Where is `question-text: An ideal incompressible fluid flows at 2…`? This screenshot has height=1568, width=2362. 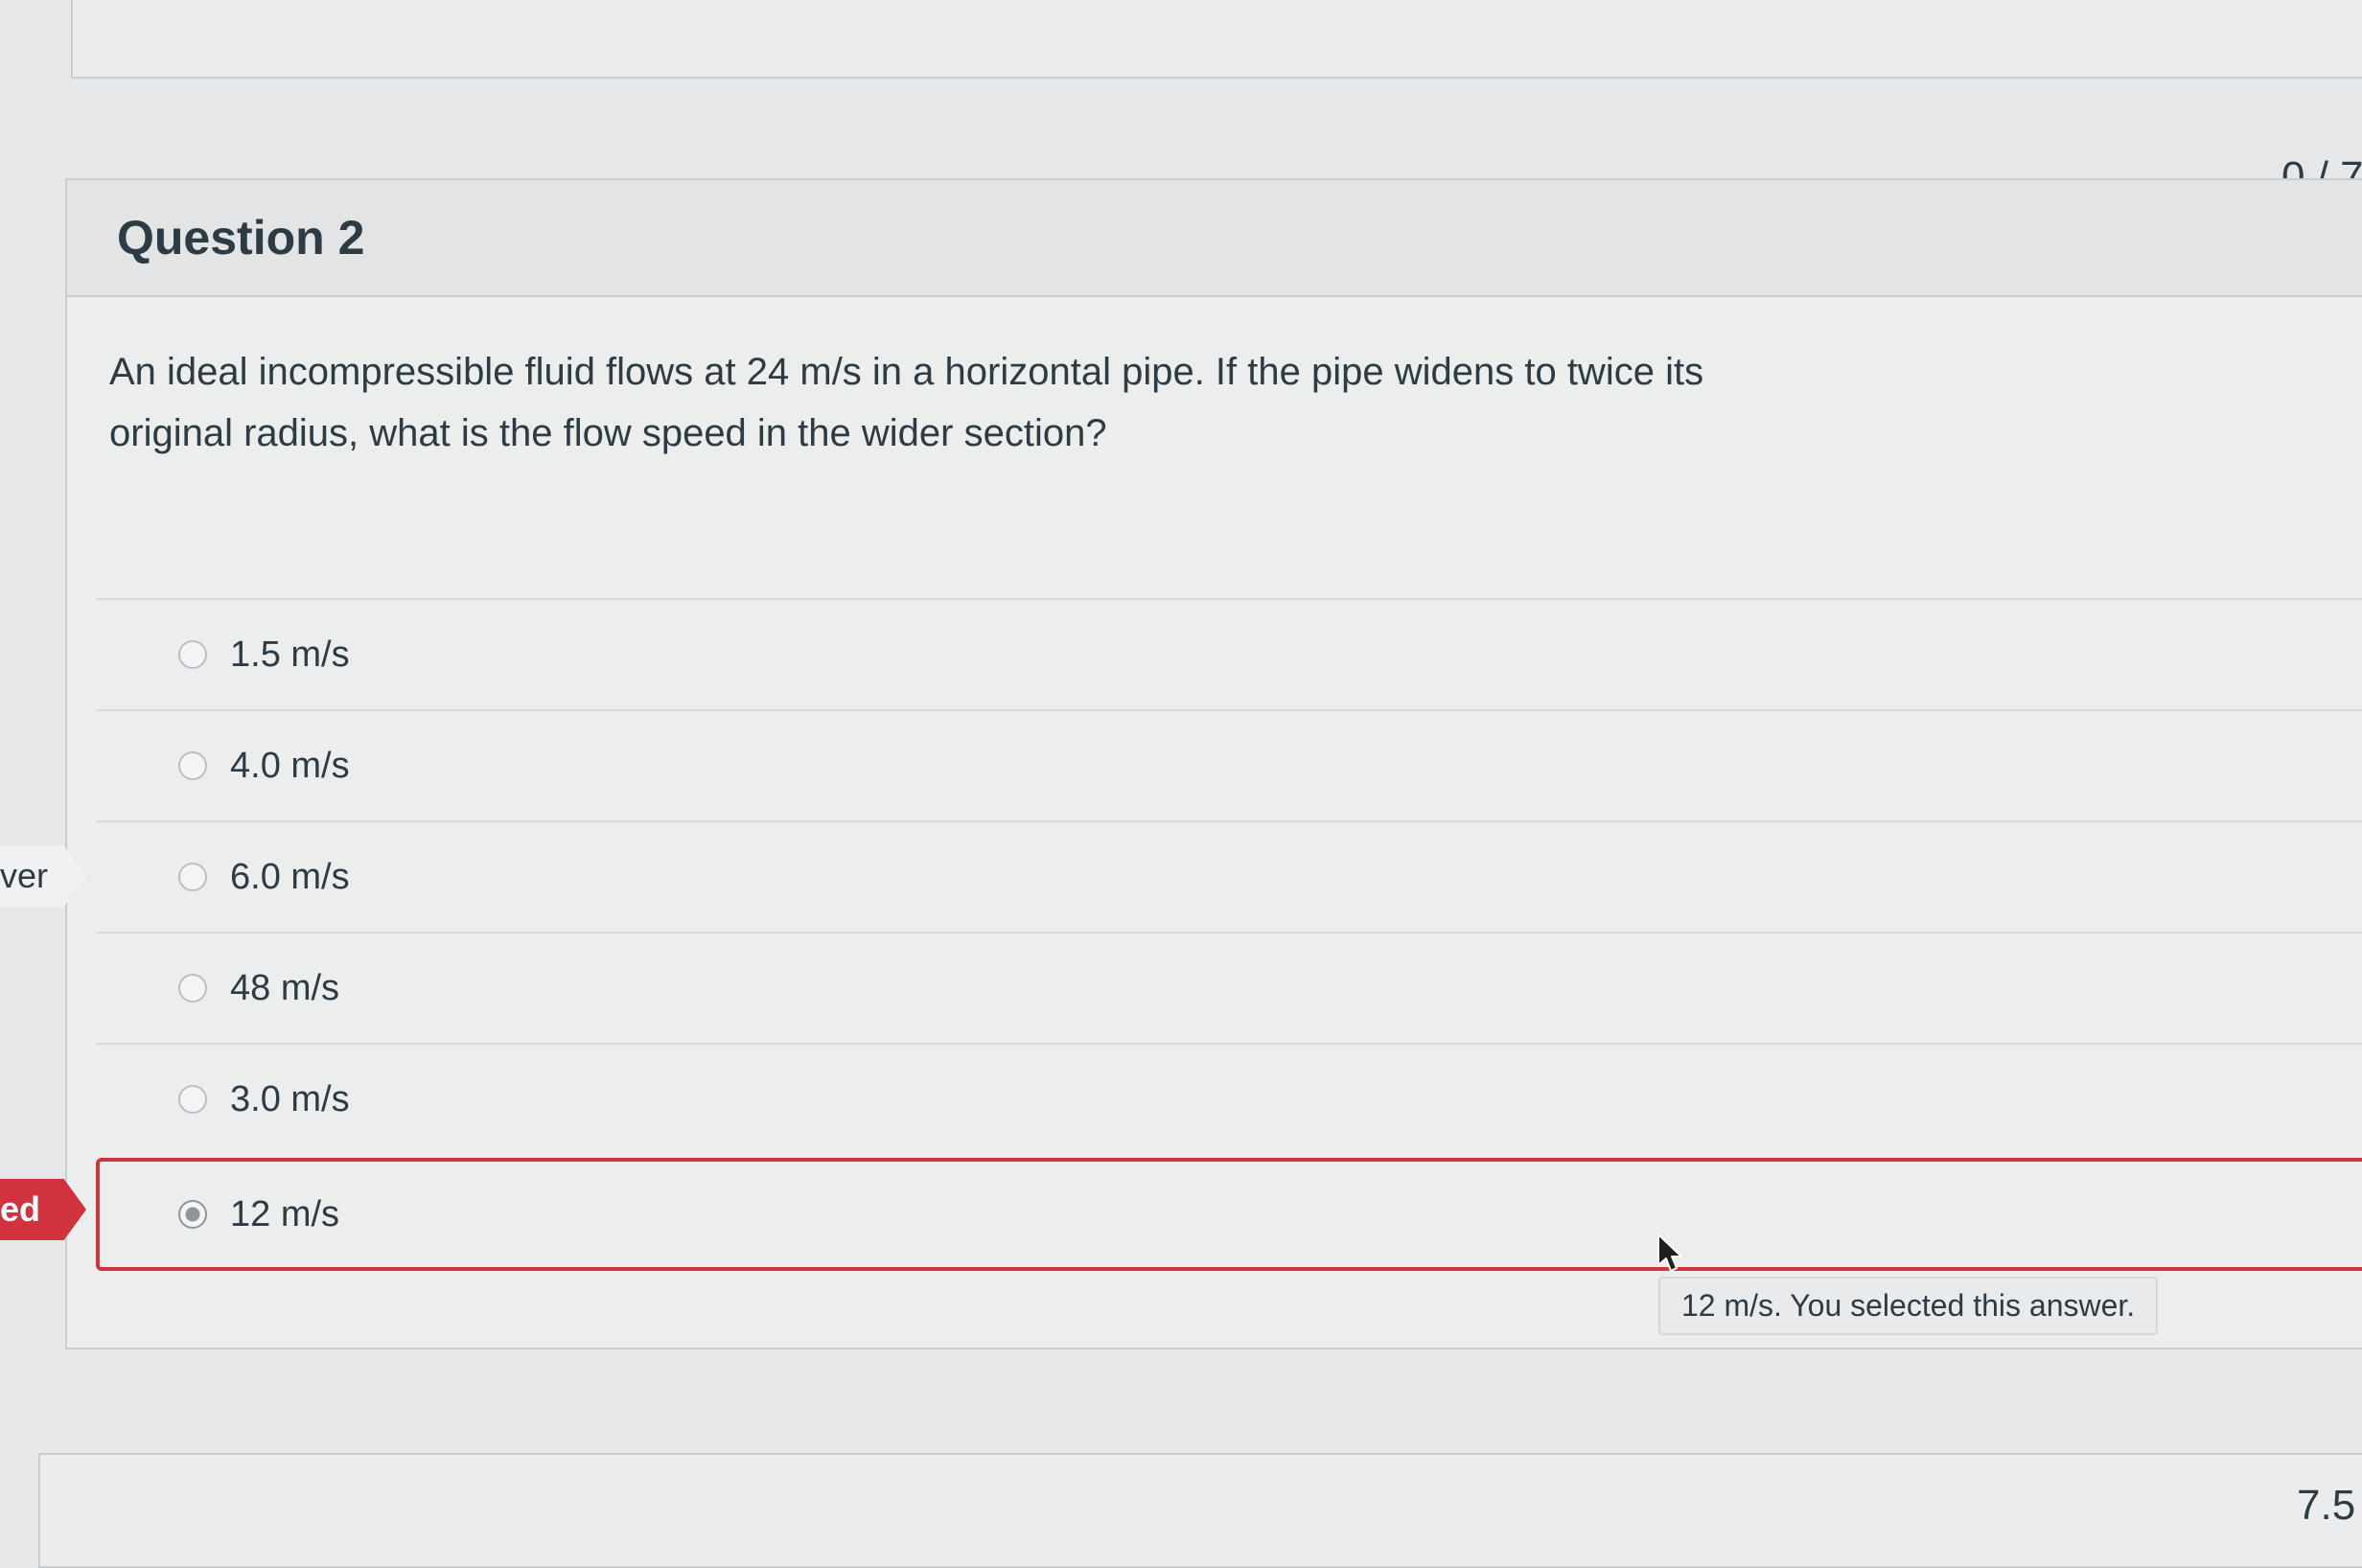 question-text: An ideal incompressible fluid flows at 2… is located at coordinates (907, 402).